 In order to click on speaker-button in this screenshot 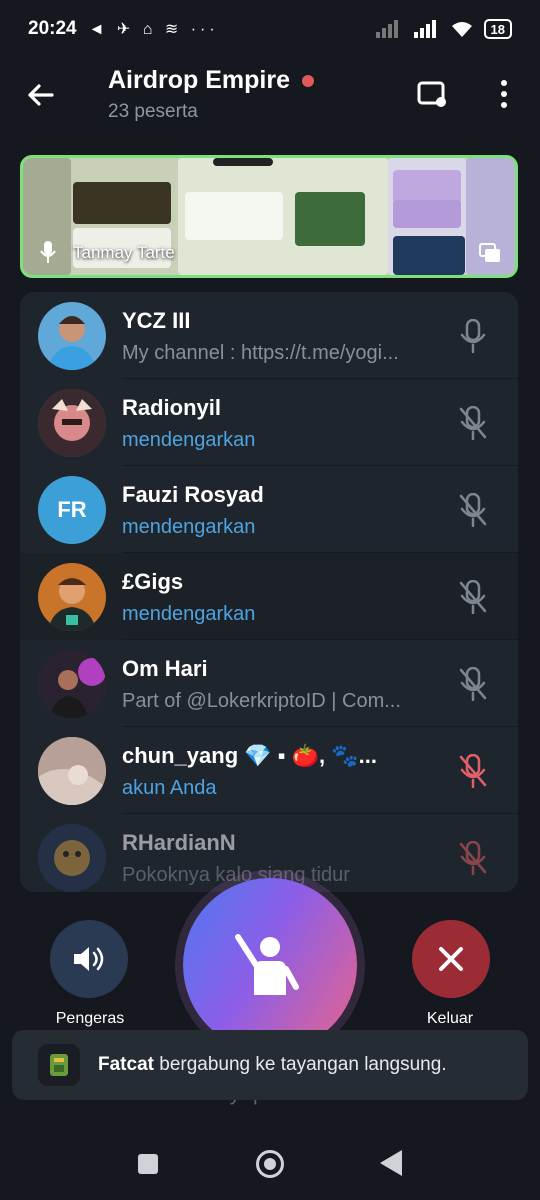, I will do `click(89, 959)`.